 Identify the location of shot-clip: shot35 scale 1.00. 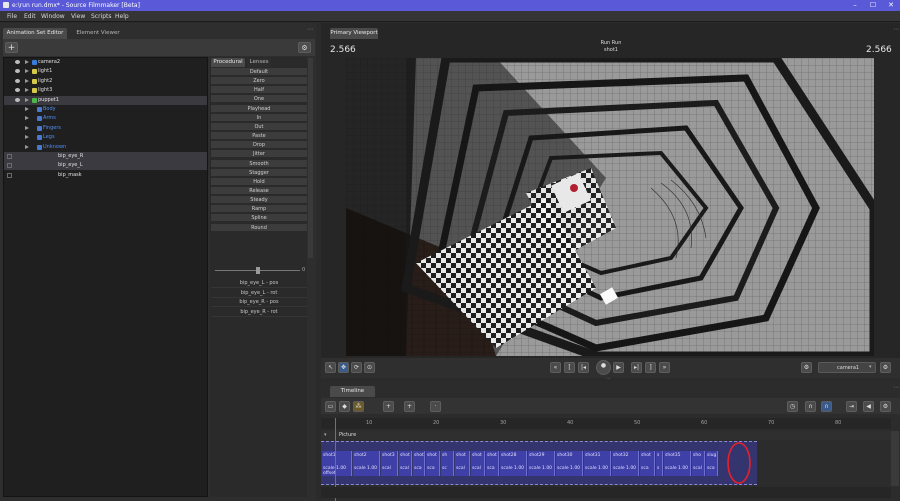
(677, 463).